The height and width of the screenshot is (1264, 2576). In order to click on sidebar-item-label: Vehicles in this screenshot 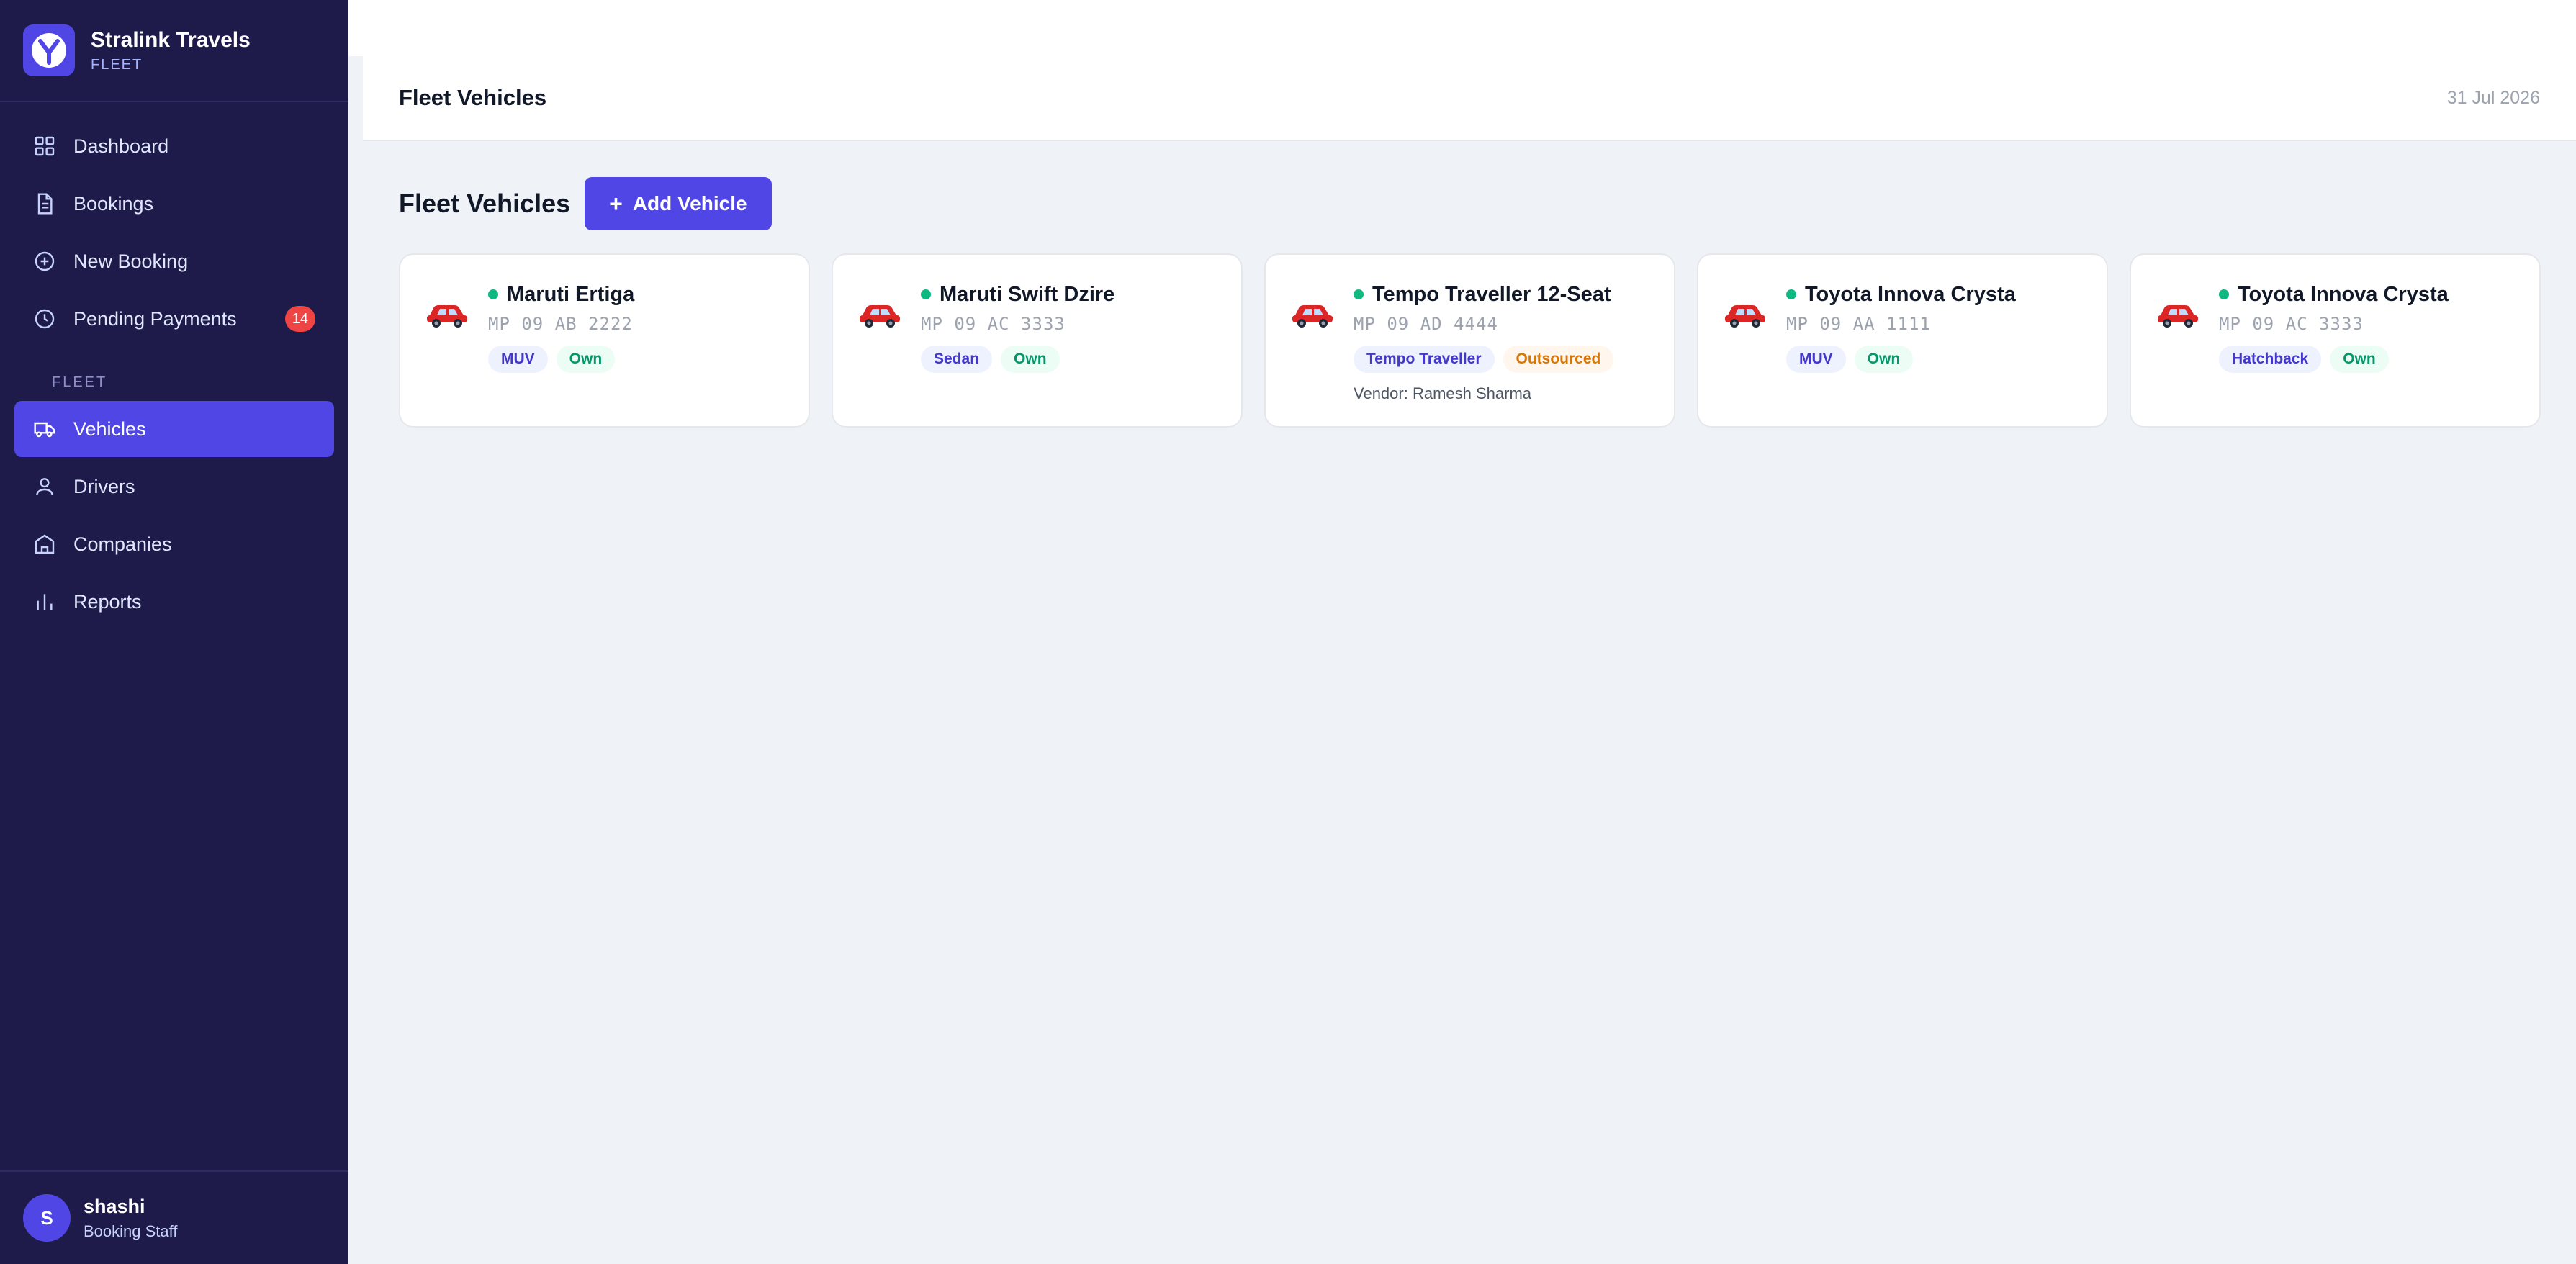, I will do `click(109, 428)`.